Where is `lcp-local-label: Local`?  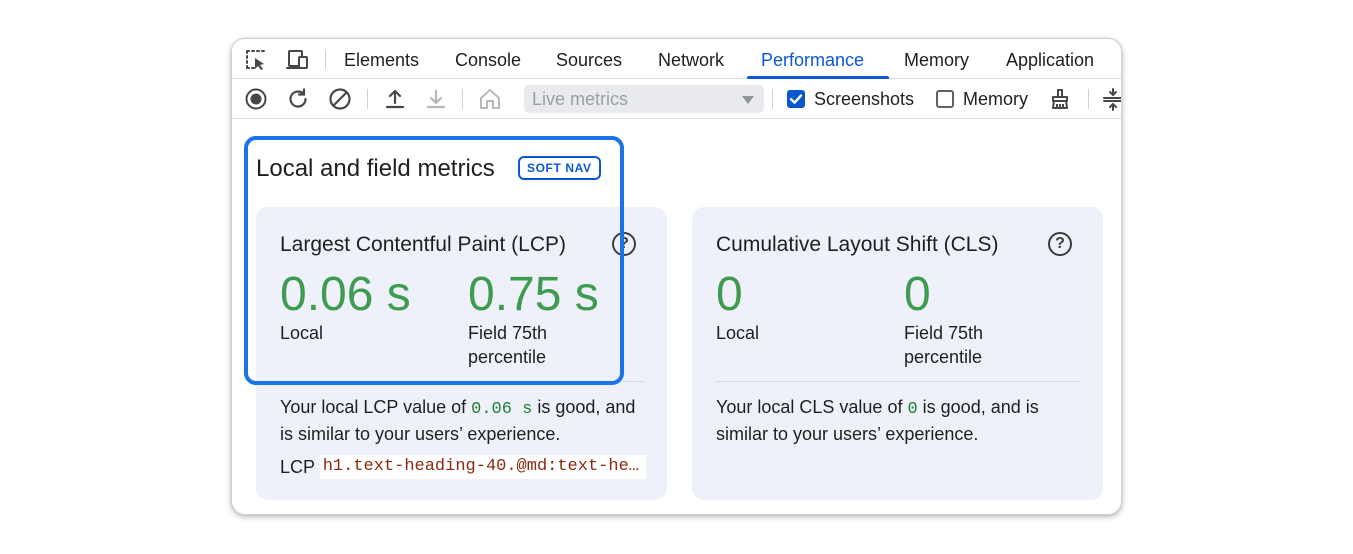 lcp-local-label: Local is located at coordinates (302, 333).